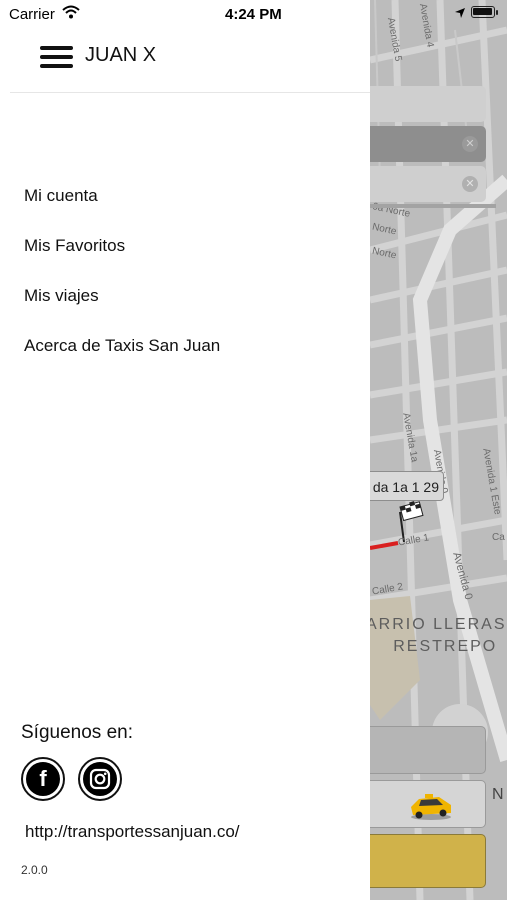  What do you see at coordinates (497, 12) in the screenshot?
I see `battery-tip` at bounding box center [497, 12].